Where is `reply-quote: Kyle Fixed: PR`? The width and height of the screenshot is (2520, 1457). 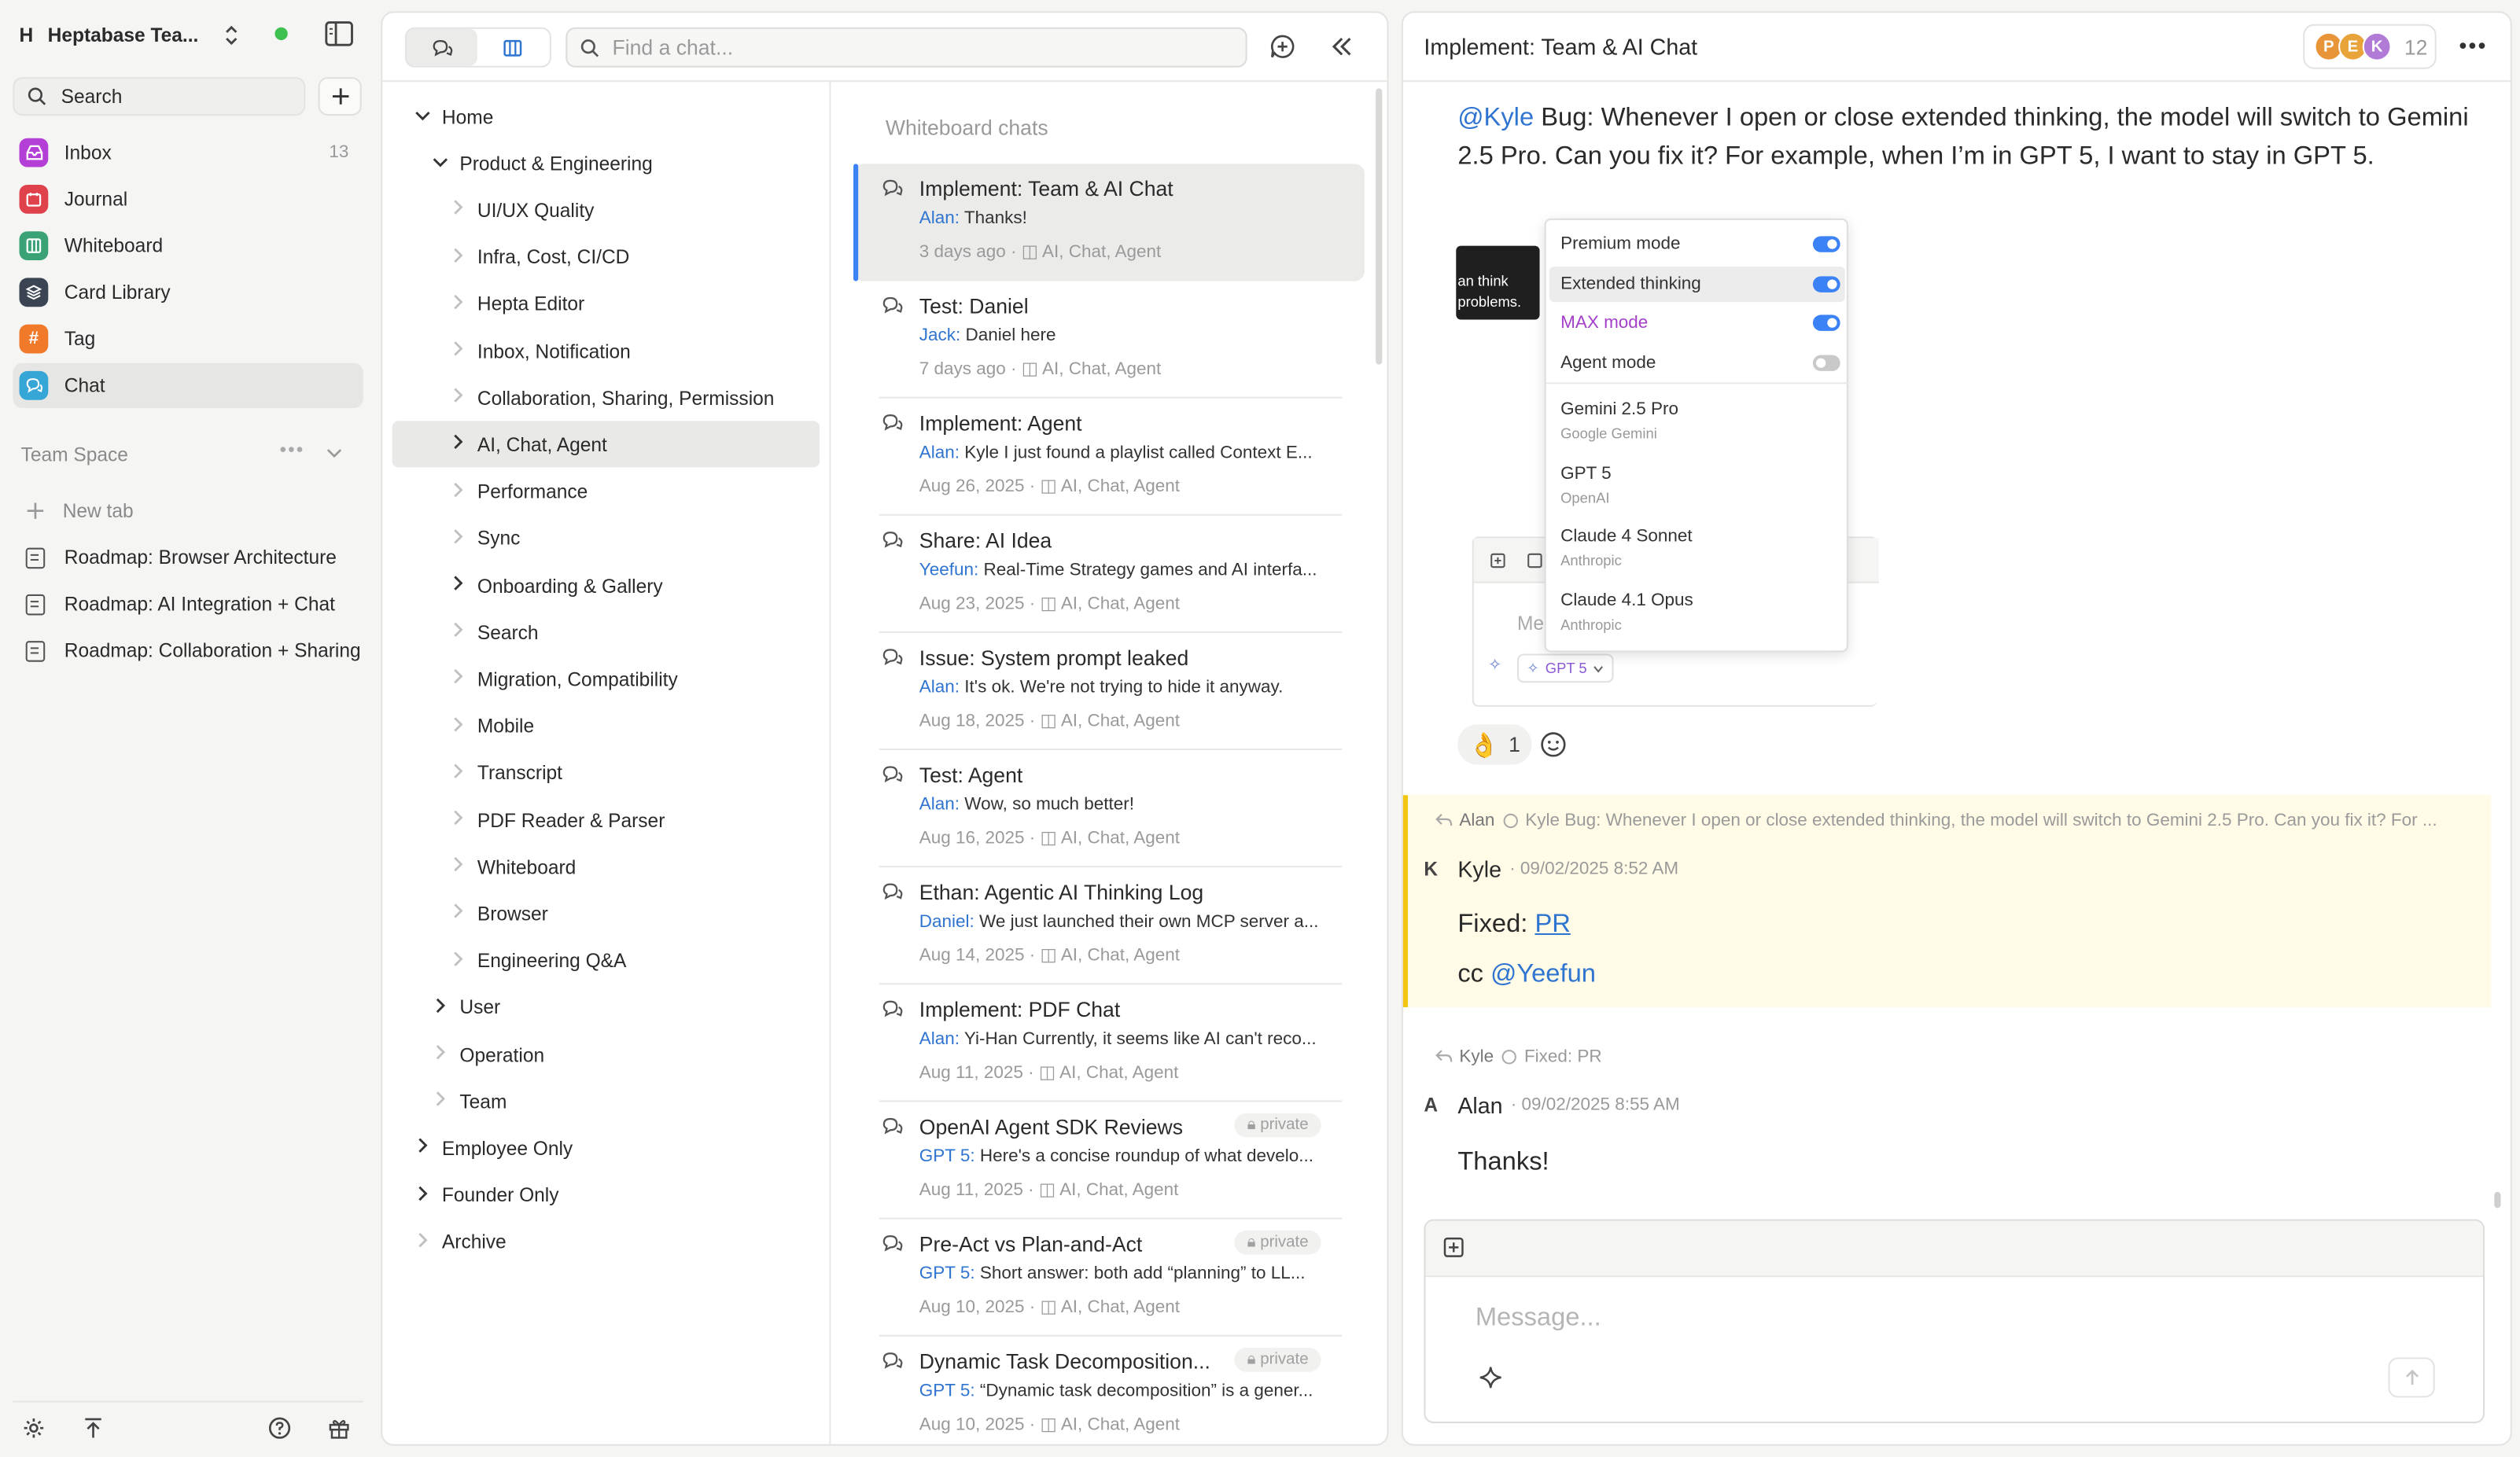
reply-quote: Kyle Fixed: PR is located at coordinates (1518, 1057).